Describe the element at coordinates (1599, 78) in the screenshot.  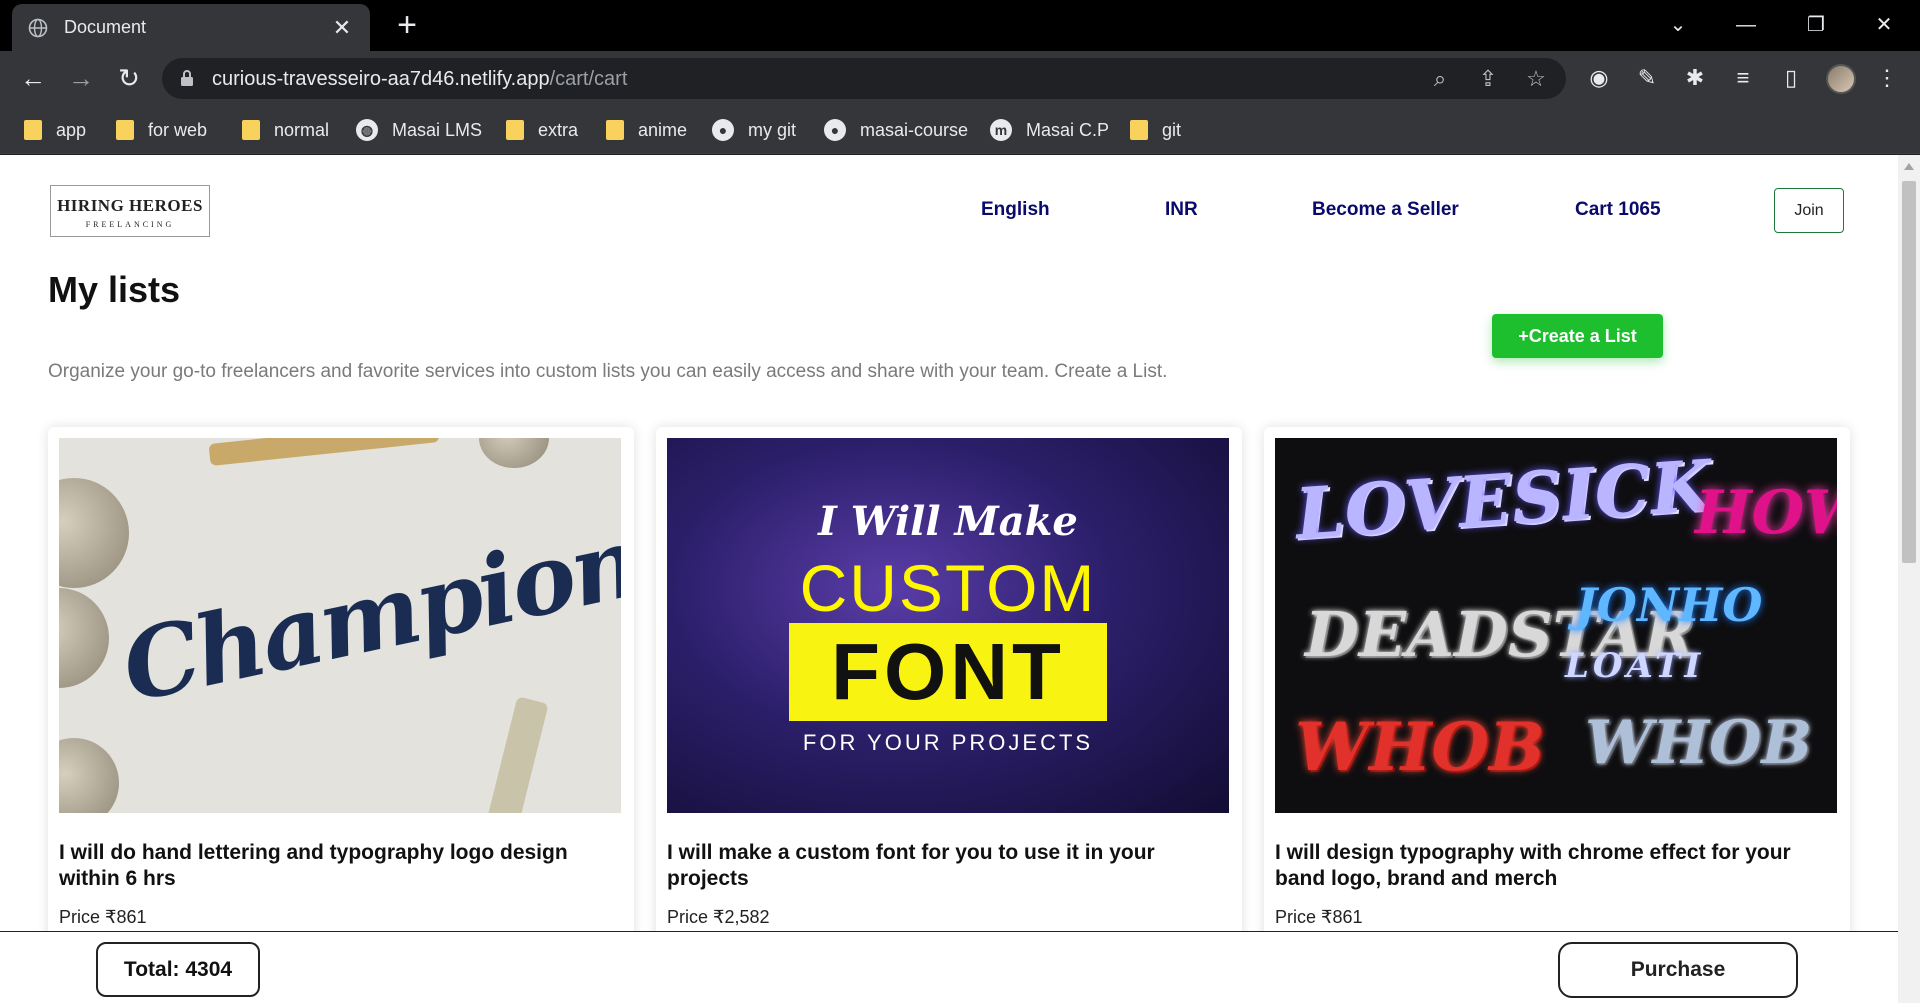
I see `extension-icon: ◉` at that location.